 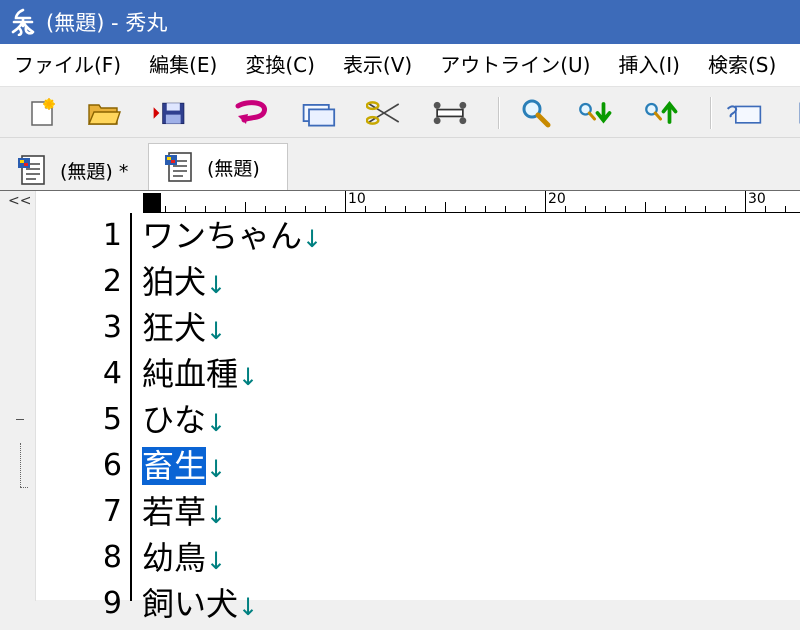 I want to click on line-number: 5, so click(x=112, y=419).